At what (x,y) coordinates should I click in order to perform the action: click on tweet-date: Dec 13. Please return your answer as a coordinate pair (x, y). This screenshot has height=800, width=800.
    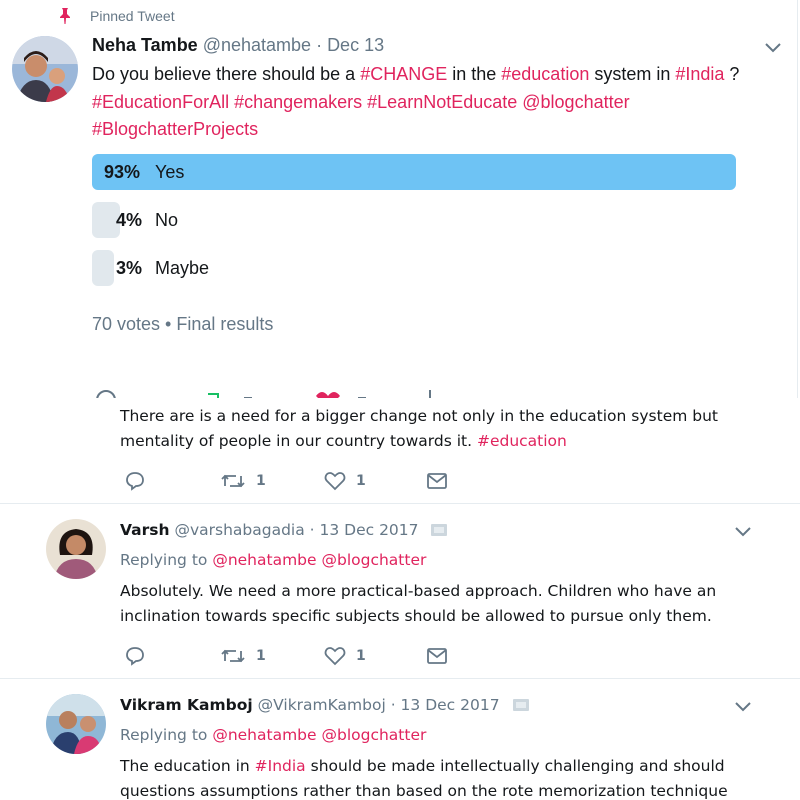
    Looking at the image, I should click on (355, 45).